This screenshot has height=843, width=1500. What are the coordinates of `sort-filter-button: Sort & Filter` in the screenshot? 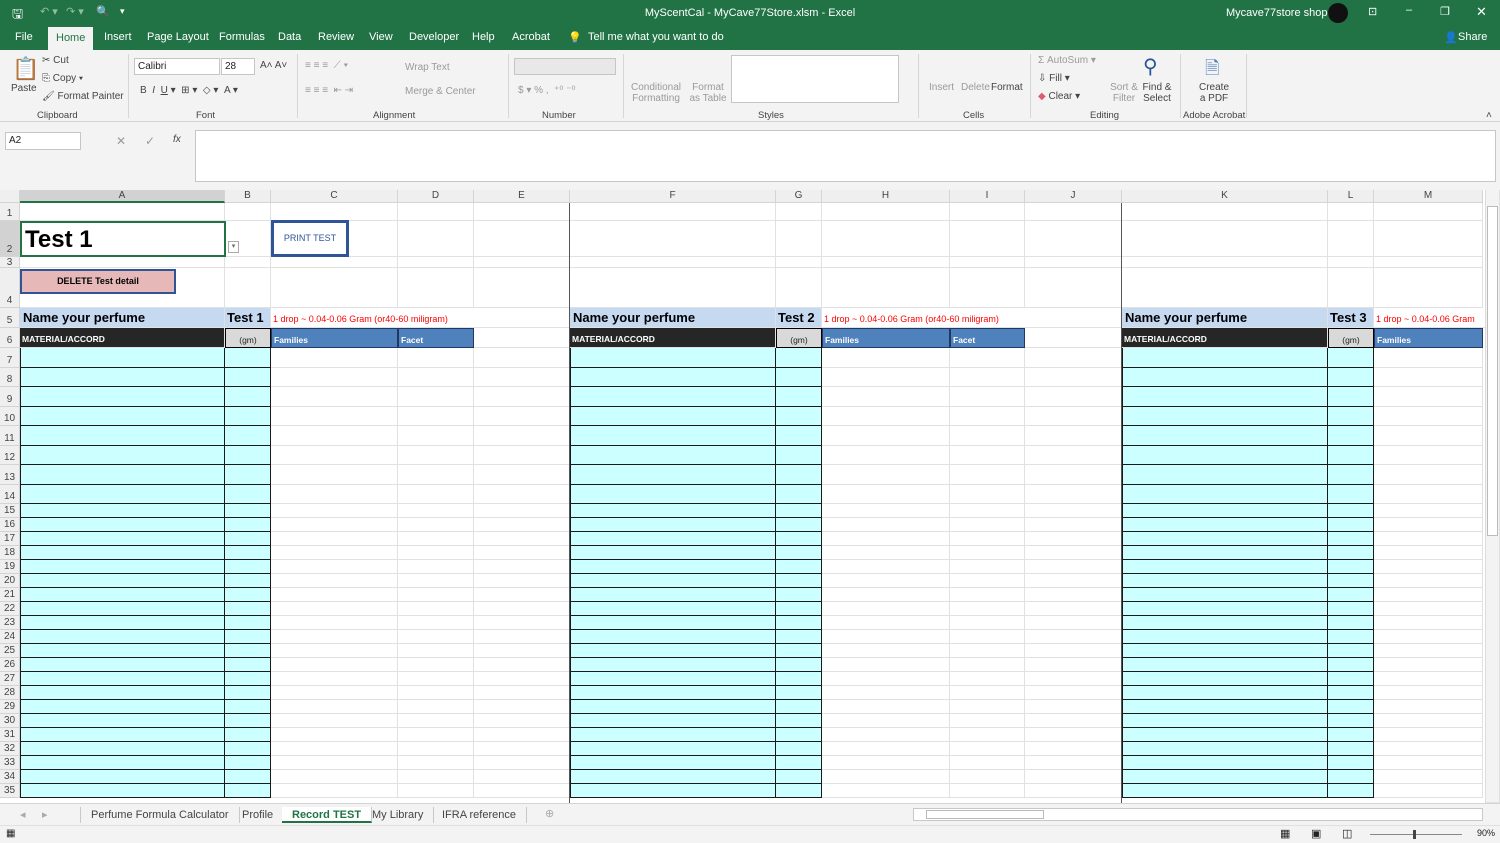 It's located at (1124, 93).